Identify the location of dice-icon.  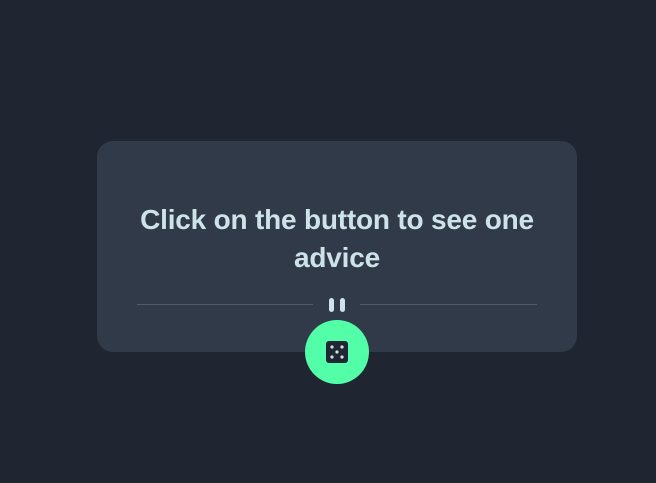
(337, 352).